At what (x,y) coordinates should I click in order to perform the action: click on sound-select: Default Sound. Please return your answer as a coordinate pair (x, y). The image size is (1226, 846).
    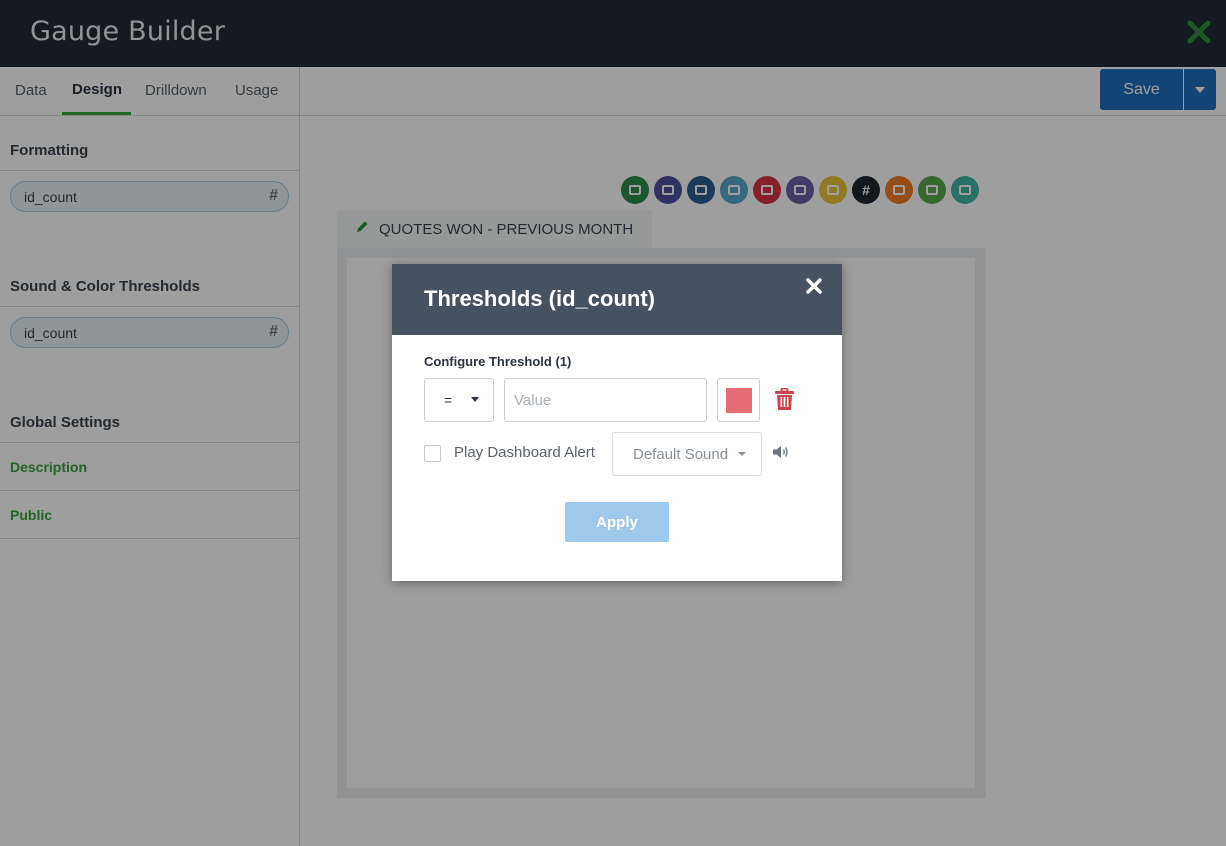
    Looking at the image, I should click on (687, 454).